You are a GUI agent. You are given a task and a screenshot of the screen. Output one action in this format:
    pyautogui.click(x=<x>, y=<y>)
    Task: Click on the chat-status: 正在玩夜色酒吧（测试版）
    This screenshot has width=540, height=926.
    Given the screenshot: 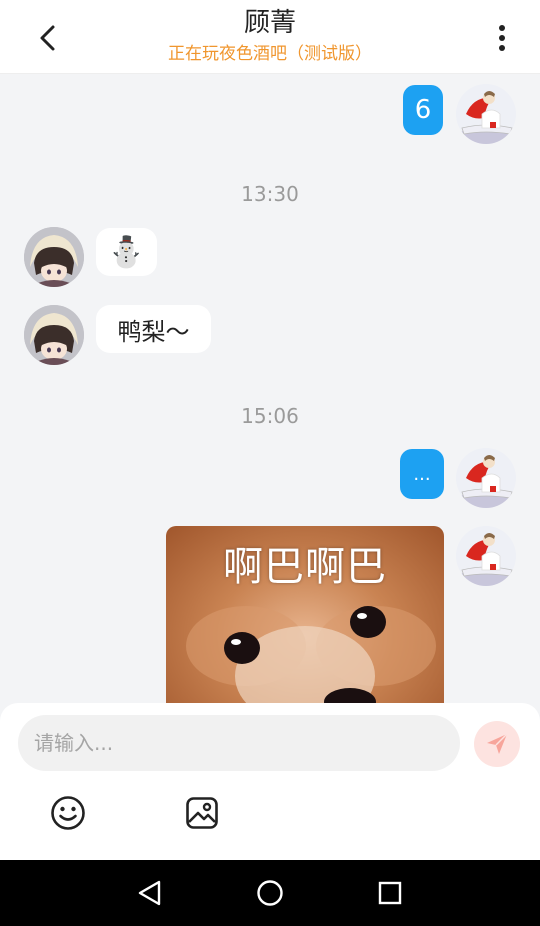 What is the action you would take?
    pyautogui.click(x=270, y=54)
    